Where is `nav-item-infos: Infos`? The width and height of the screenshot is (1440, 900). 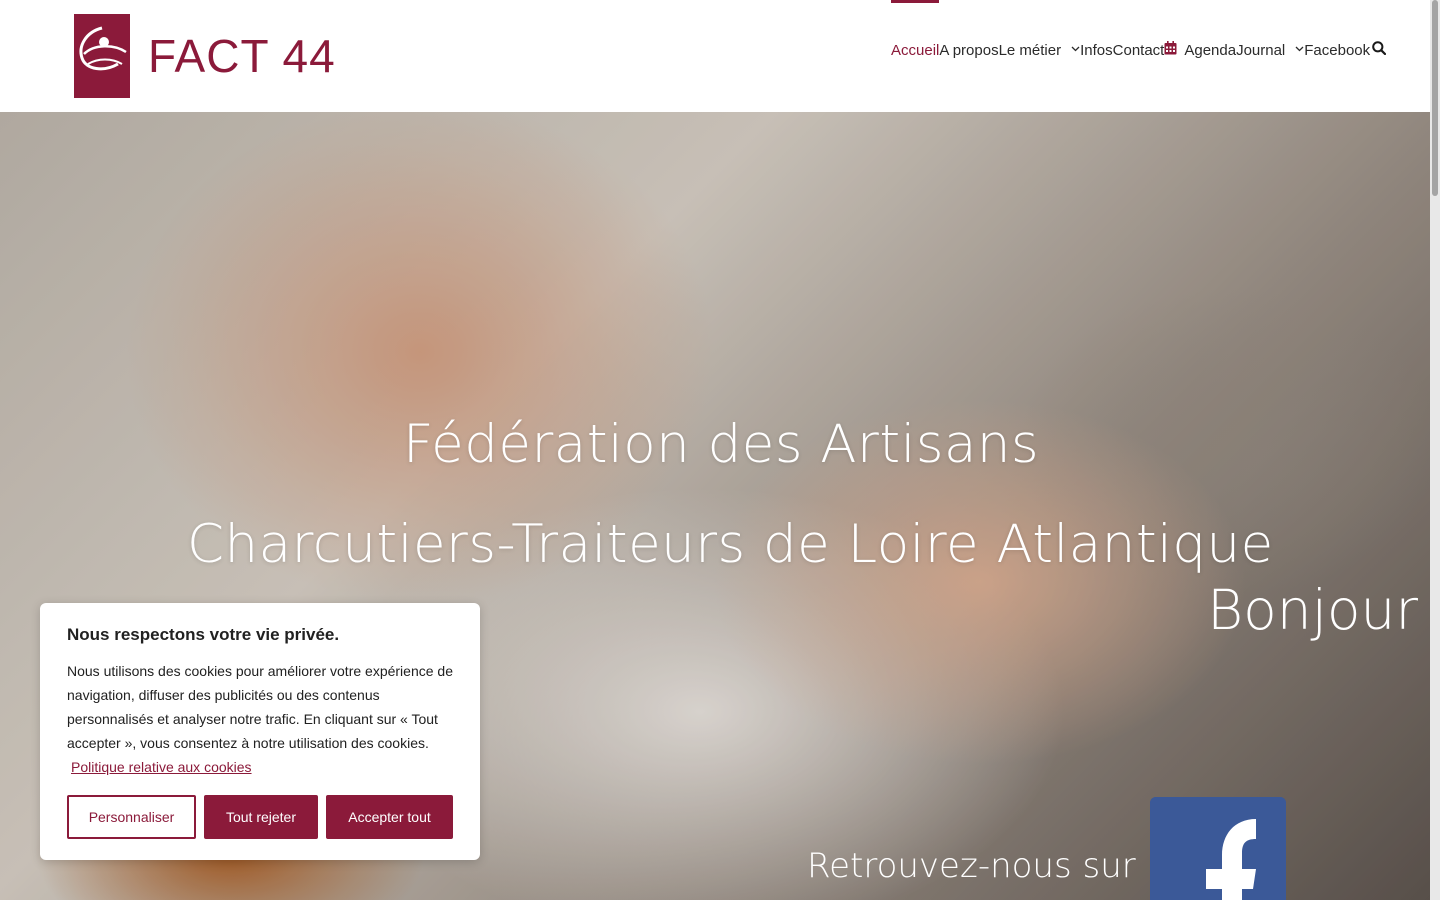
nav-item-infos: Infos is located at coordinates (1096, 50).